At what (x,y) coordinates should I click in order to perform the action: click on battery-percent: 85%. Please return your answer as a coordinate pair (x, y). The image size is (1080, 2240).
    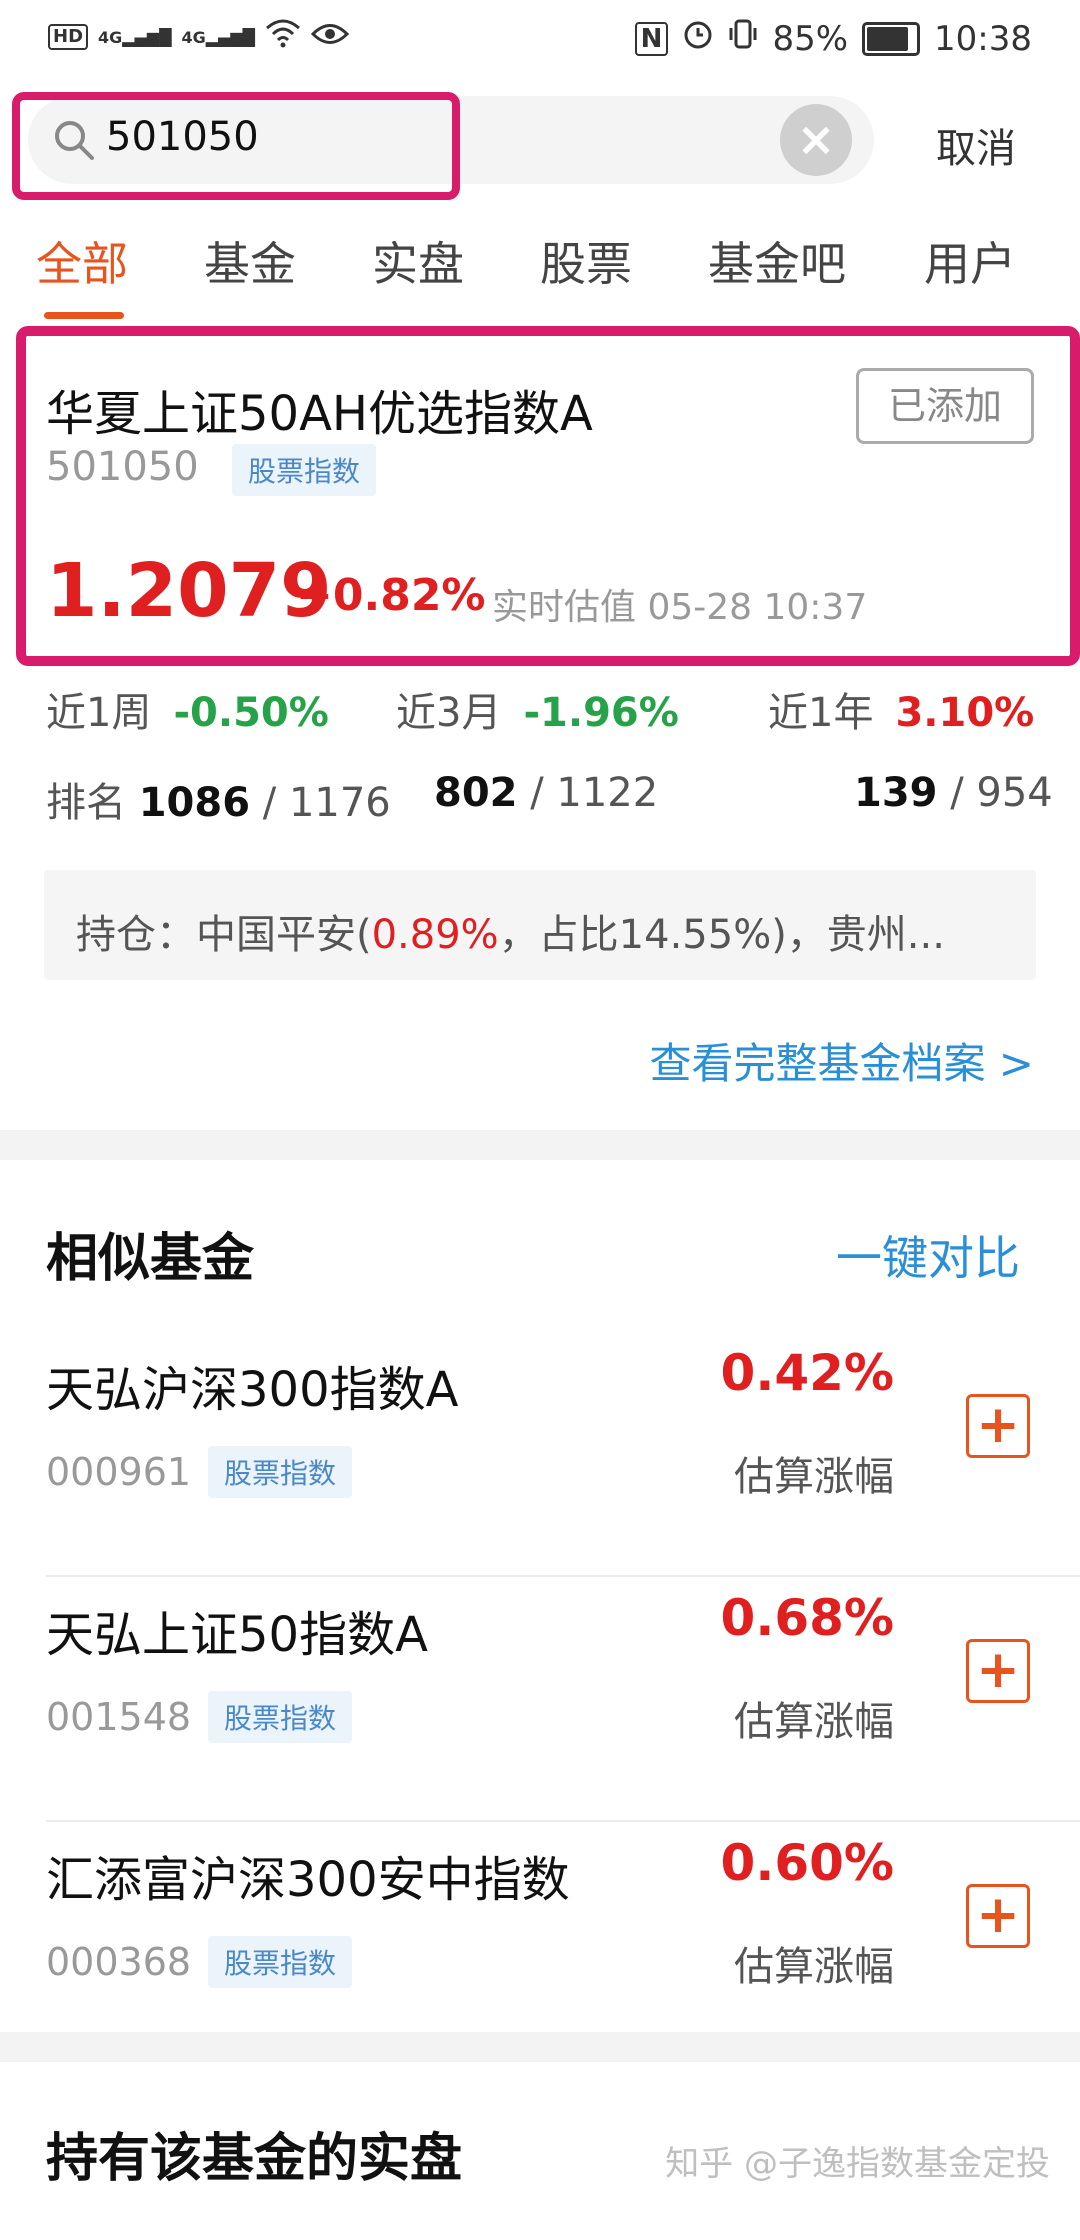
    Looking at the image, I should click on (810, 38).